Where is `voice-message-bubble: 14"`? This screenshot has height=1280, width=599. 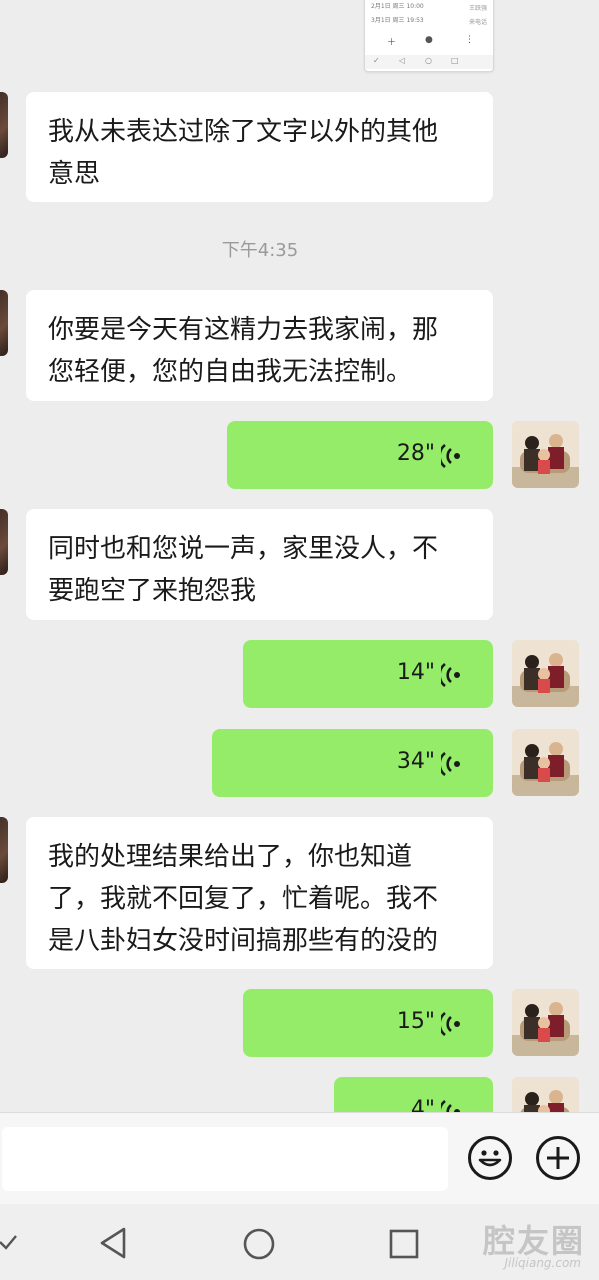
voice-message-bubble: 14" is located at coordinates (368, 674).